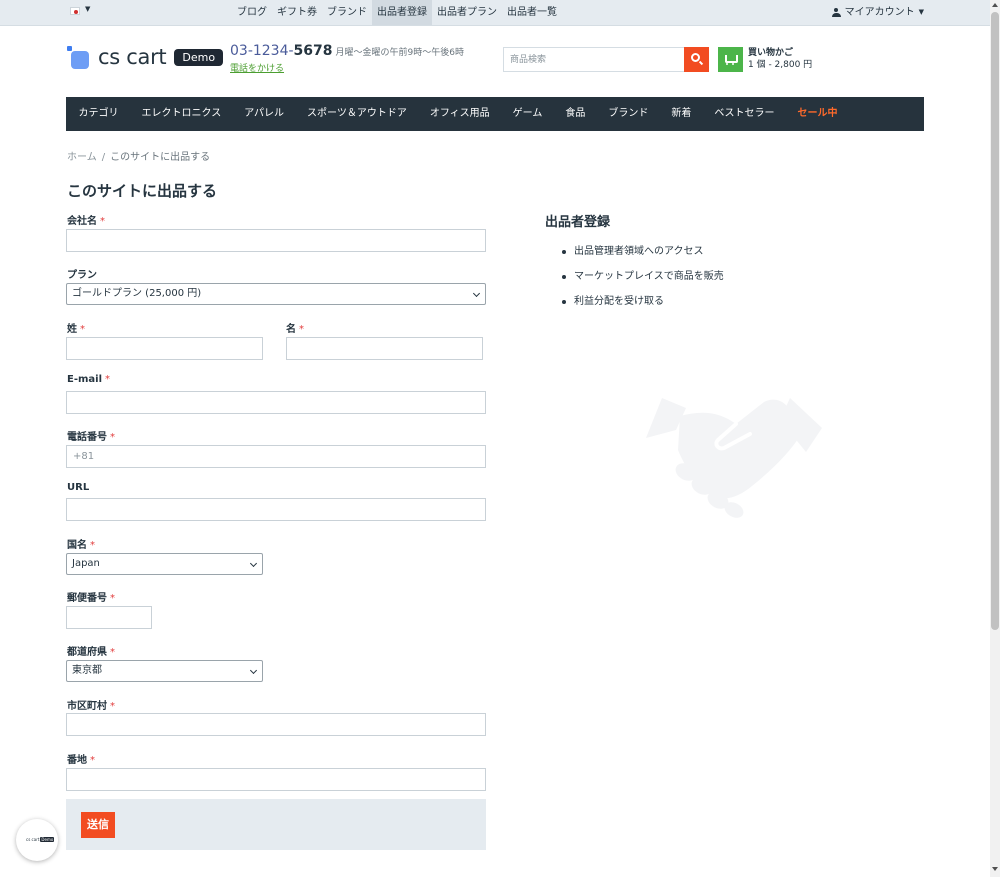 This screenshot has width=1000, height=877. What do you see at coordinates (643, 307) in the screenshot?
I see `list-item: 利益分配を受け取る` at bounding box center [643, 307].